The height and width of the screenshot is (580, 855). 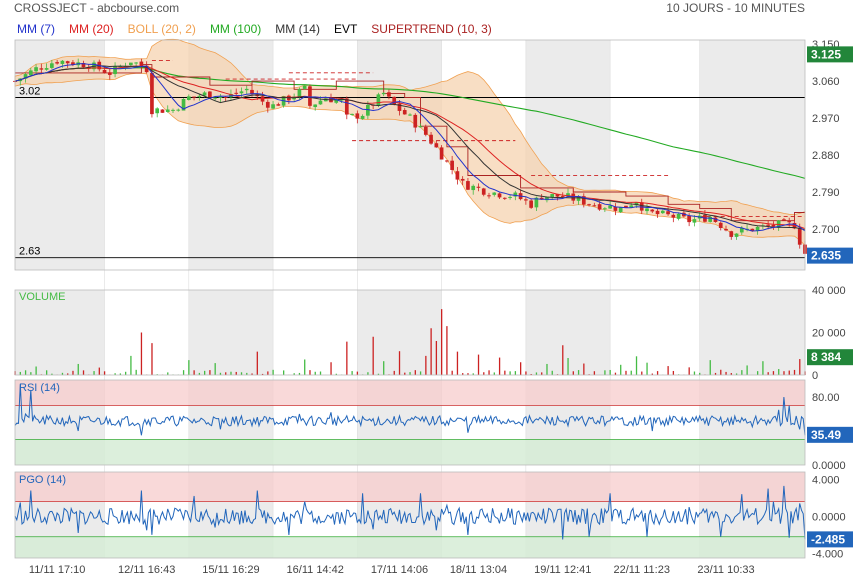 I want to click on x-tick-label: 12/11 16:43, so click(x=146, y=570).